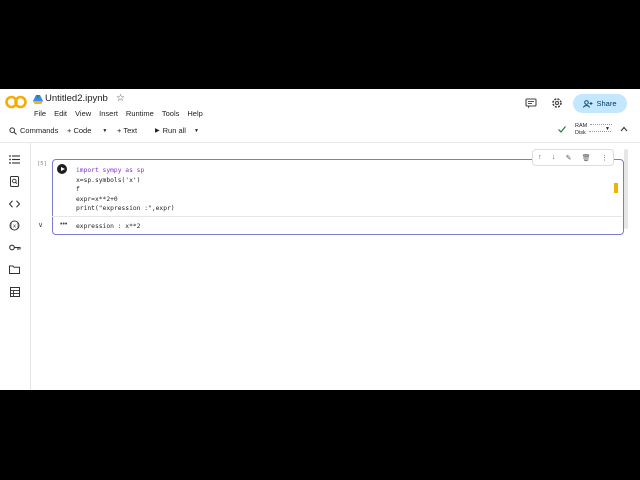 This screenshot has height=480, width=640. Describe the element at coordinates (320, 142) in the screenshot. I see `toolbar-divider` at that location.